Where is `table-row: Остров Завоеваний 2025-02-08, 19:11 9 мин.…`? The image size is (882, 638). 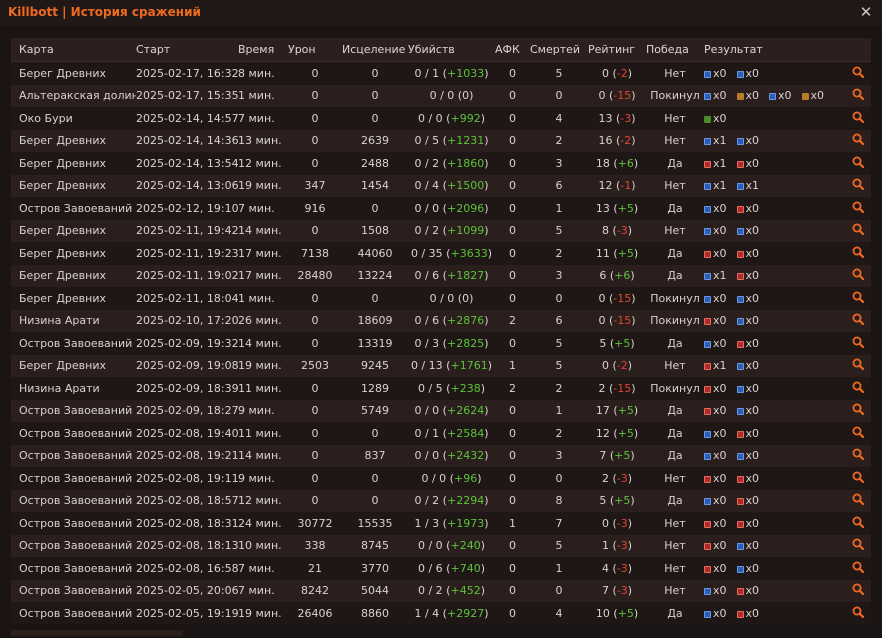 table-row: Остров Завоеваний 2025-02-08, 19:11 9 мин.… is located at coordinates (441, 478).